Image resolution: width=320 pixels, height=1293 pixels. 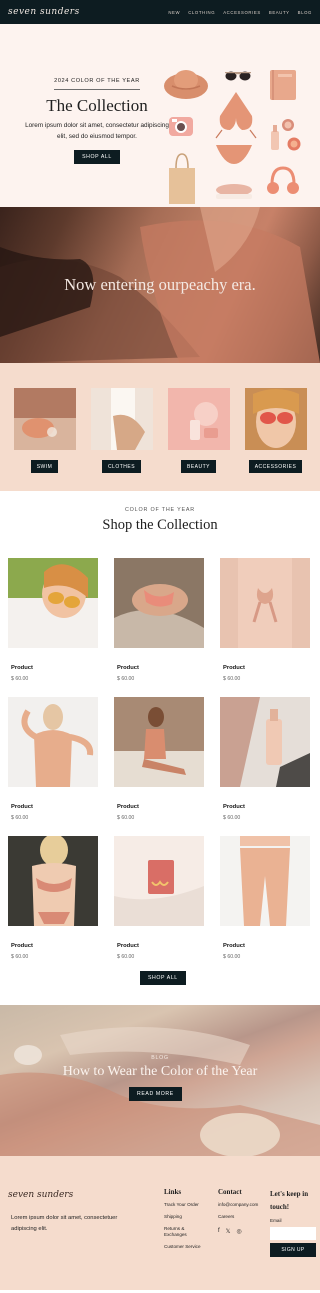 What do you see at coordinates (275, 466) in the screenshot?
I see `category-accessories-button: ACCESSORIES` at bounding box center [275, 466].